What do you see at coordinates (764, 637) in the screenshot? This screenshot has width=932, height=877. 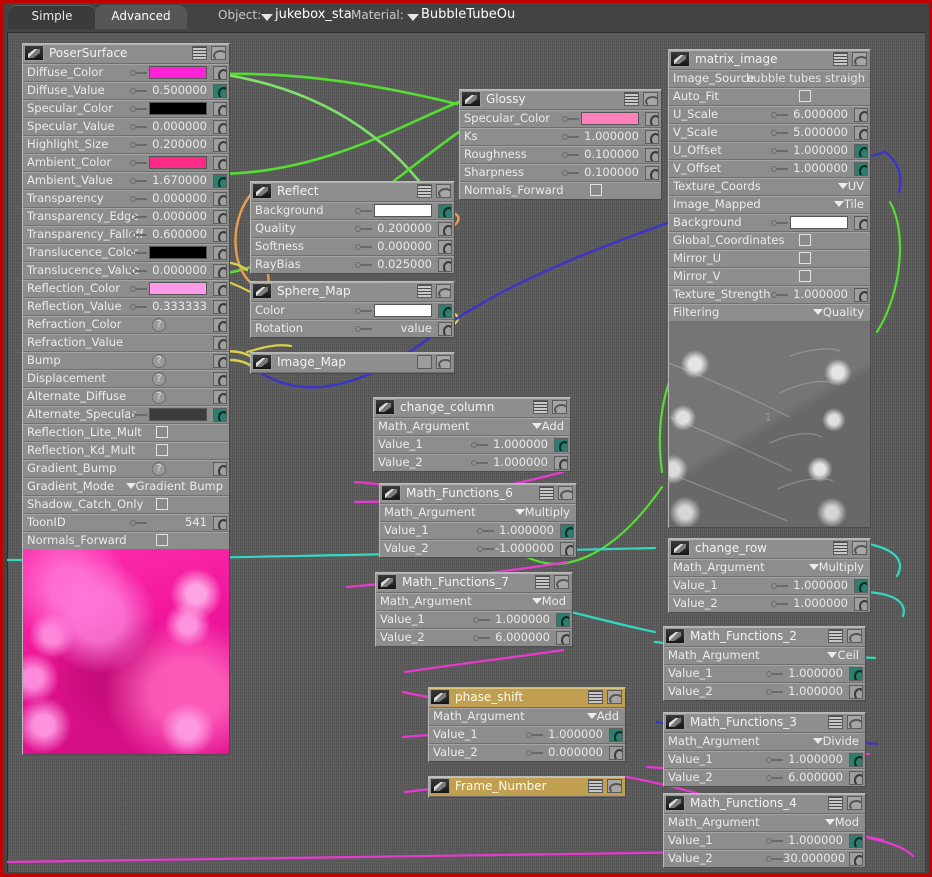 I see `node-header: Math_Functions_2` at bounding box center [764, 637].